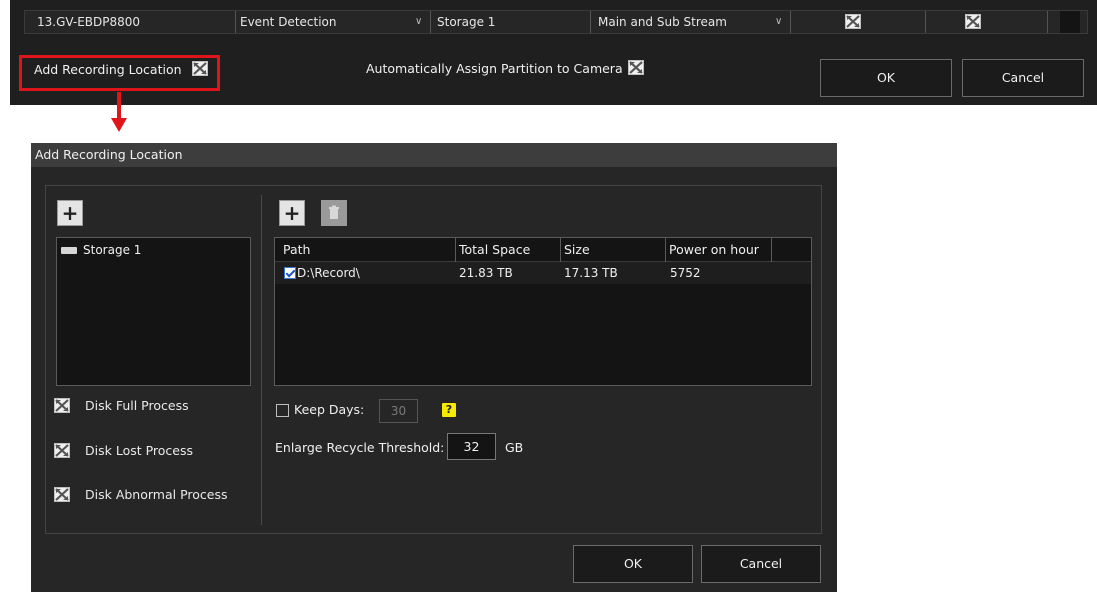  What do you see at coordinates (69, 250) in the screenshot?
I see `drive-icon` at bounding box center [69, 250].